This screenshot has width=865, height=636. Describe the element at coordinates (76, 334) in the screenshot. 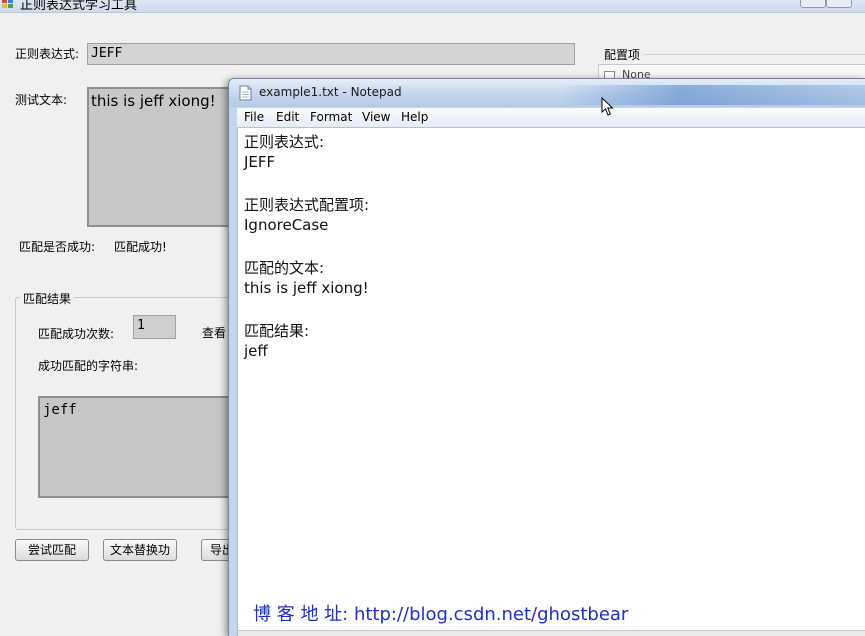

I see `match-count-label: 匹配成功次数:` at that location.